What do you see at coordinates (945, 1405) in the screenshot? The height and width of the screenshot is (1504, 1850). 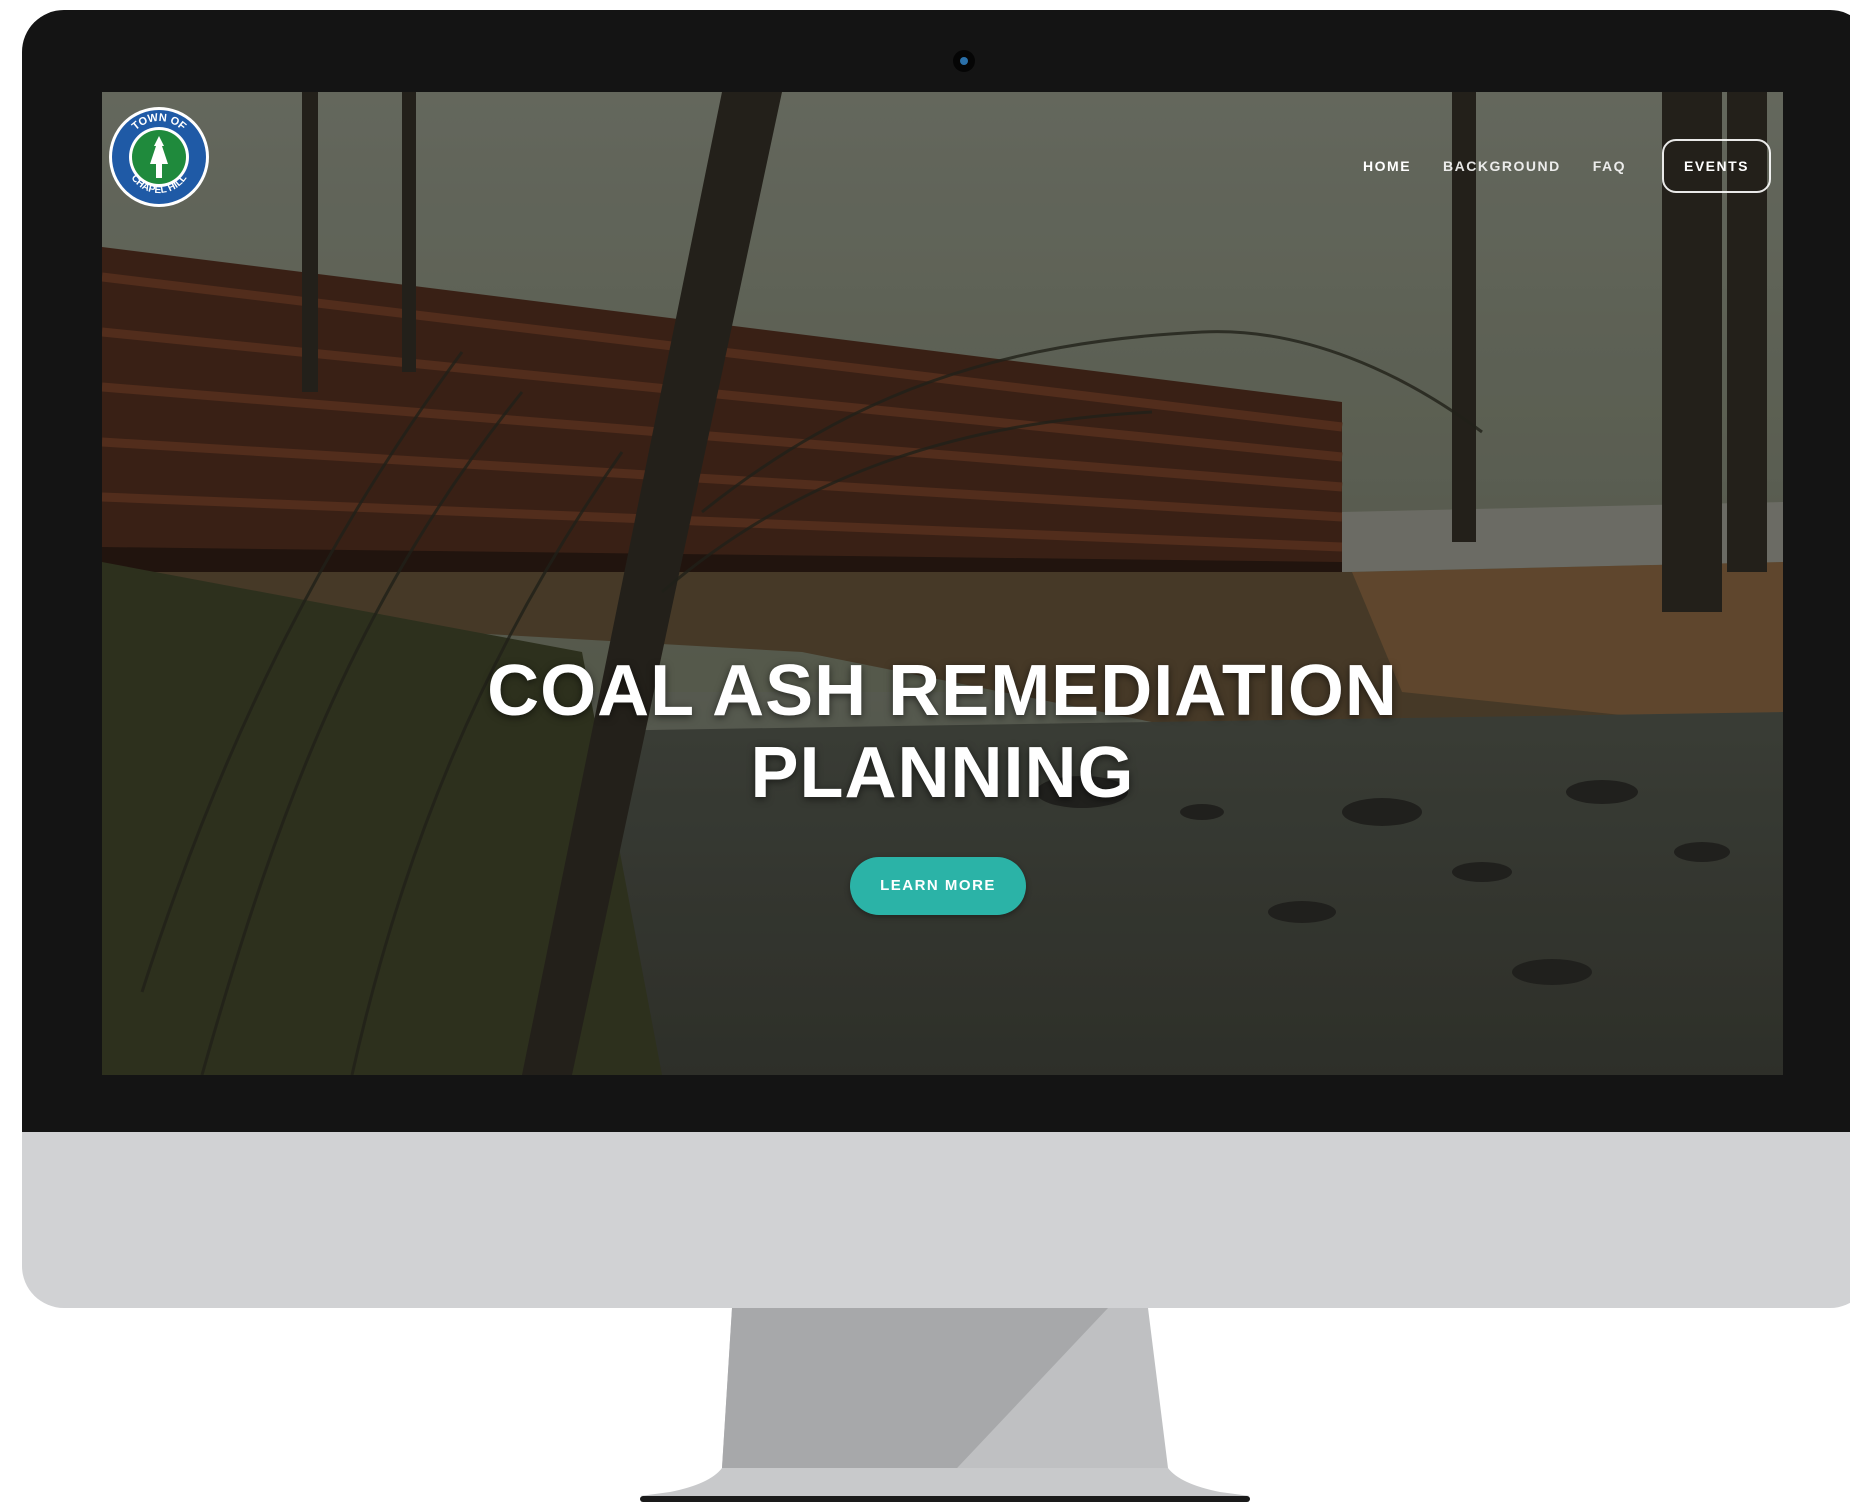 I see `monitor-stand` at bounding box center [945, 1405].